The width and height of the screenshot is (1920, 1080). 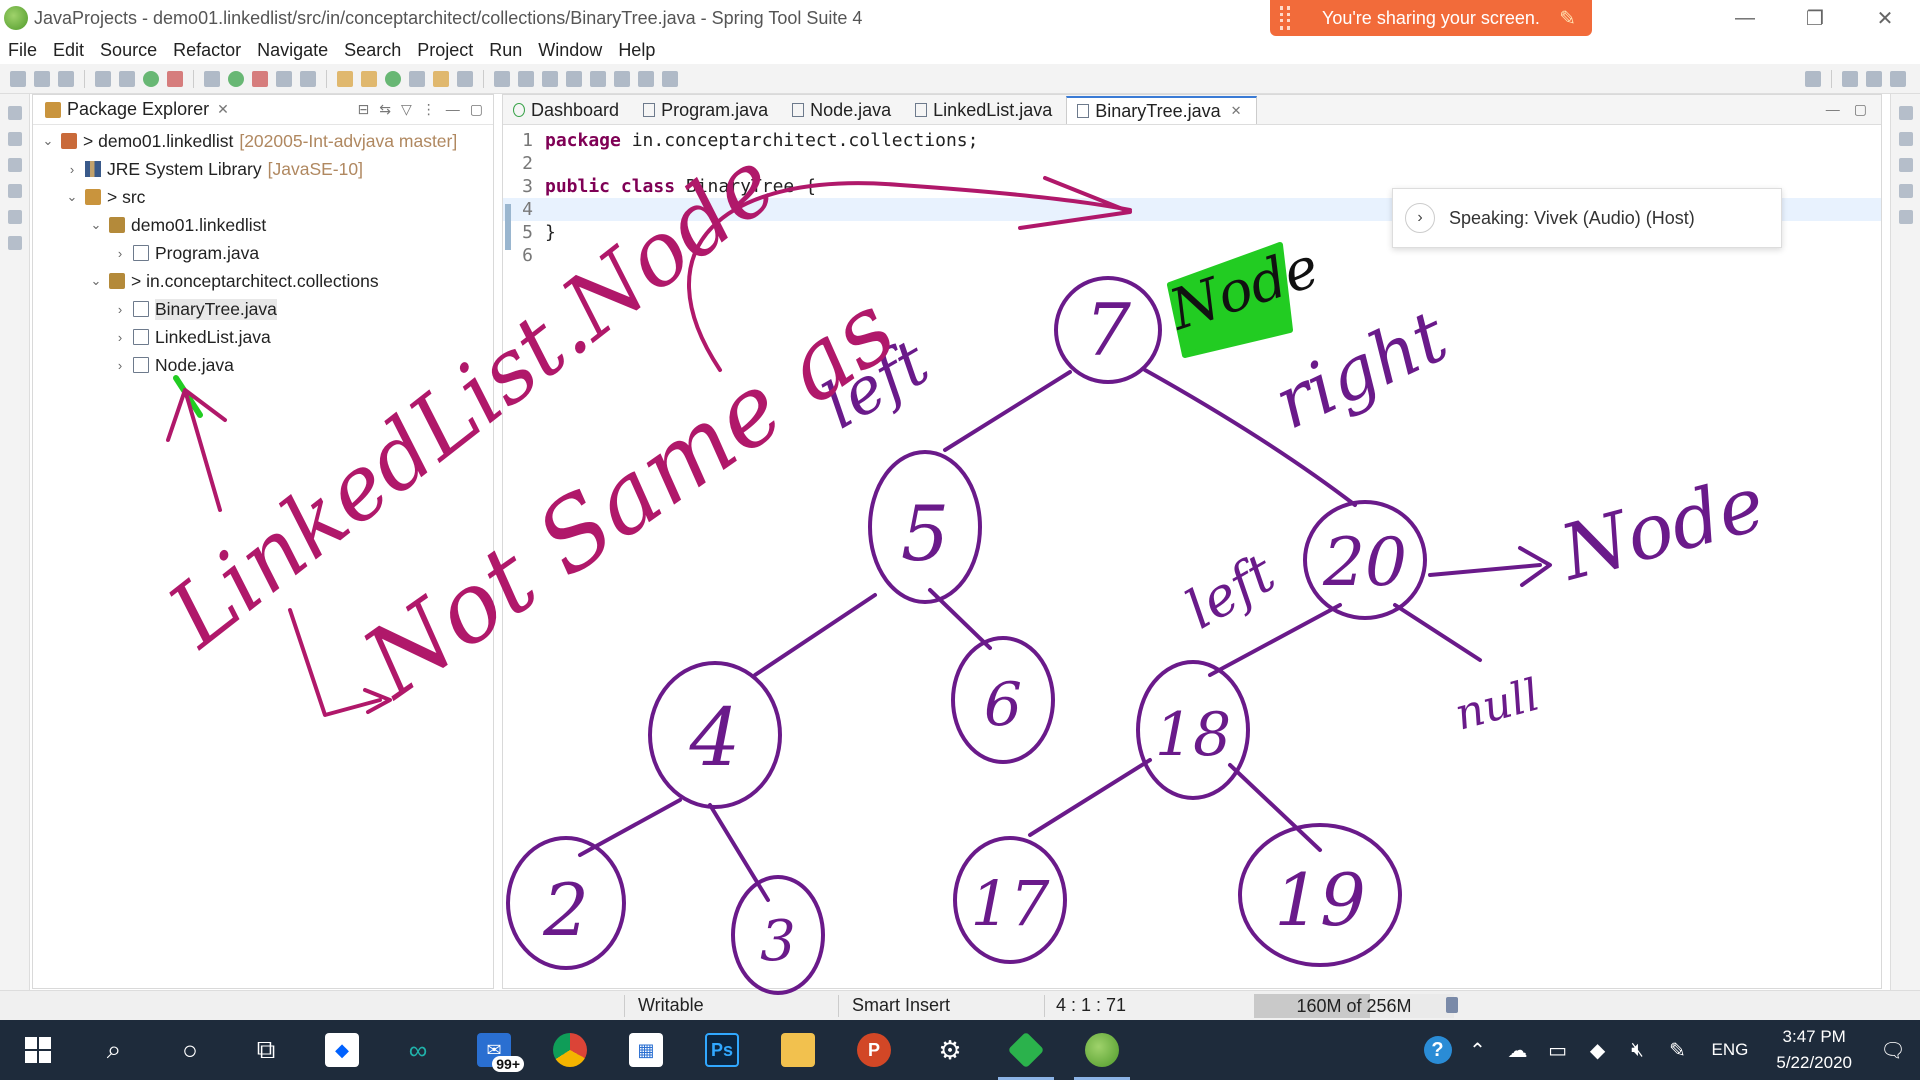 What do you see at coordinates (570, 1050) in the screenshot?
I see `taskbar-chrome` at bounding box center [570, 1050].